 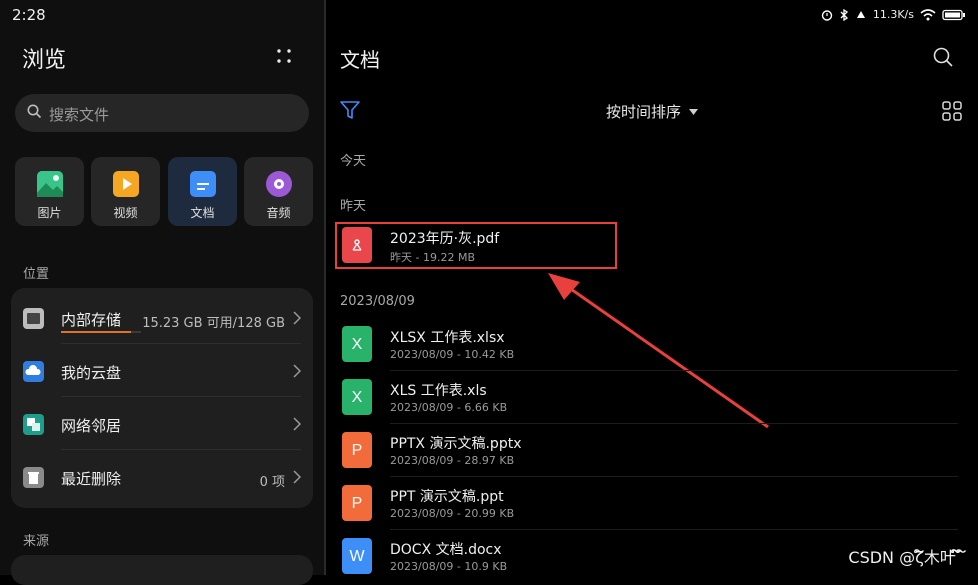 What do you see at coordinates (284, 56) in the screenshot?
I see `more-options-icon` at bounding box center [284, 56].